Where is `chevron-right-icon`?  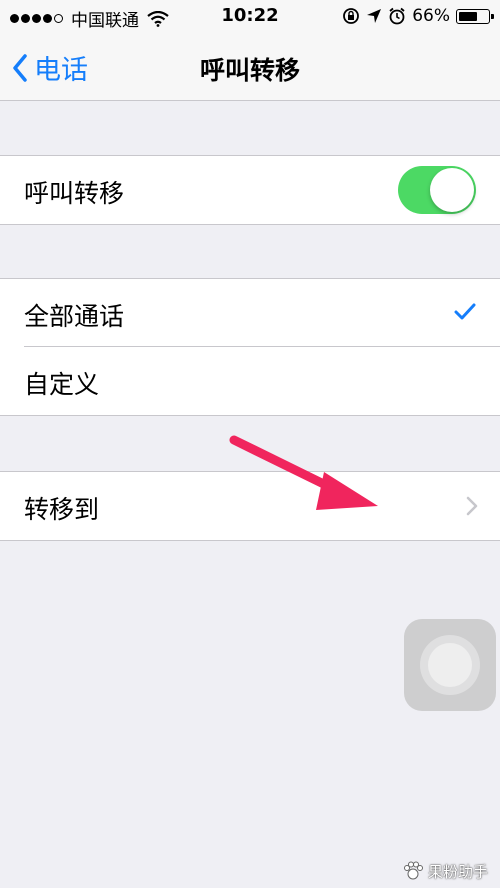
chevron-right-icon is located at coordinates (472, 506).